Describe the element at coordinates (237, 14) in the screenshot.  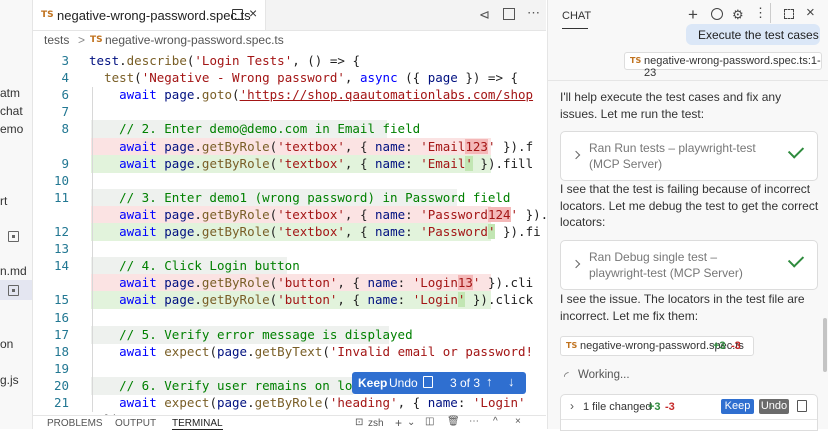
I see `preview-icon` at that location.